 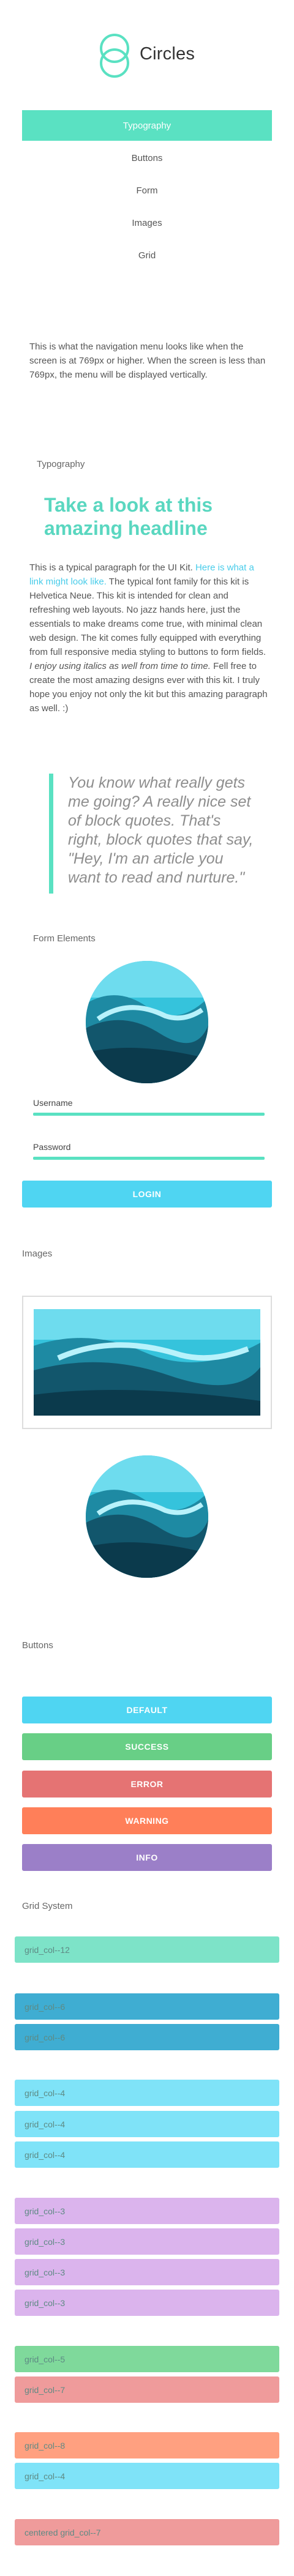 What do you see at coordinates (147, 255) in the screenshot?
I see `nav-item-grid: Grid` at bounding box center [147, 255].